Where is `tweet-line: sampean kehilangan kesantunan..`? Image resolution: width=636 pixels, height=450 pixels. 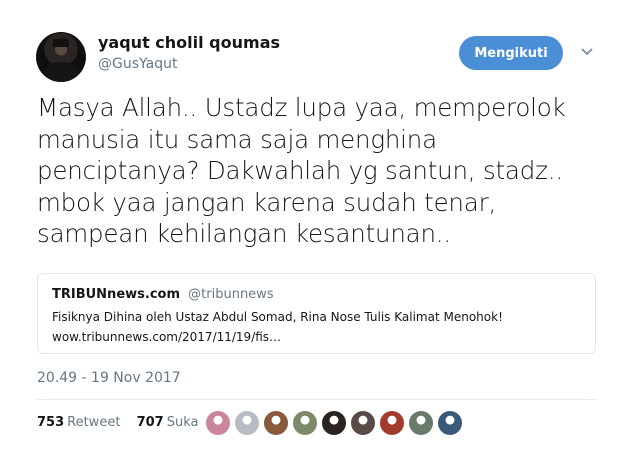 tweet-line: sampean kehilangan kesantunan.. is located at coordinates (244, 233).